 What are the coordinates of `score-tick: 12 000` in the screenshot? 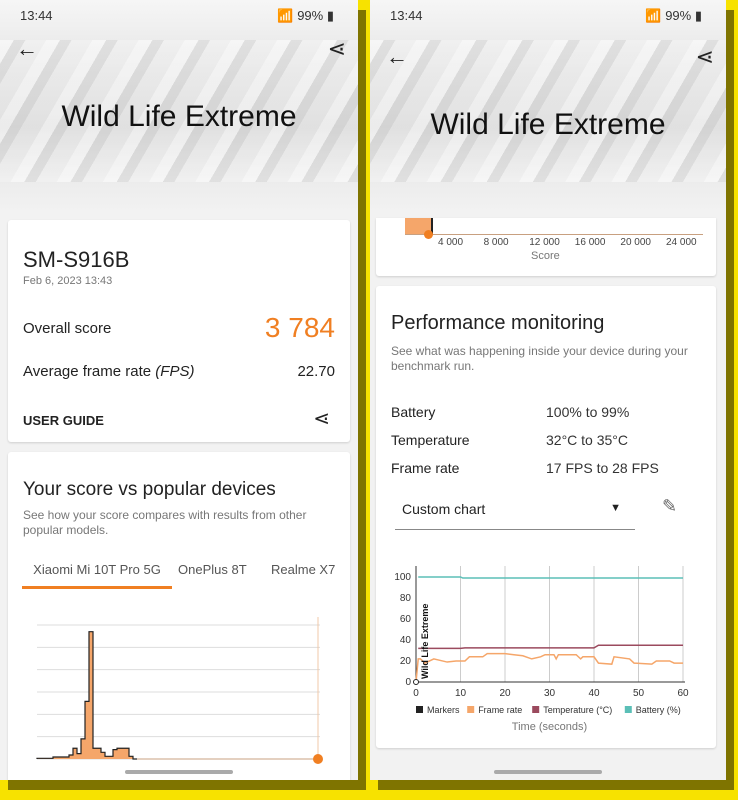 It's located at (544, 242).